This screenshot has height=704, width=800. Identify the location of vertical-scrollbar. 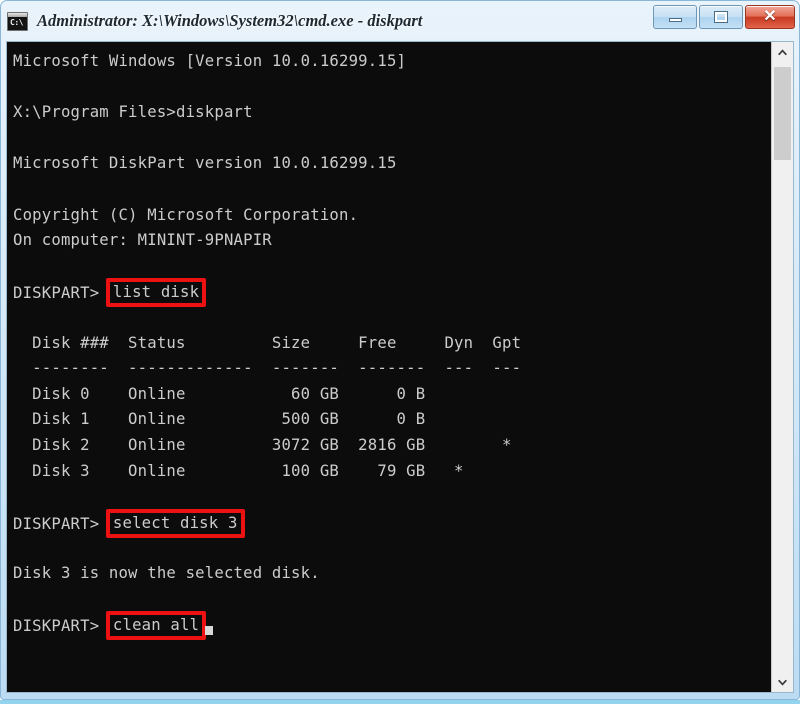
(782, 367).